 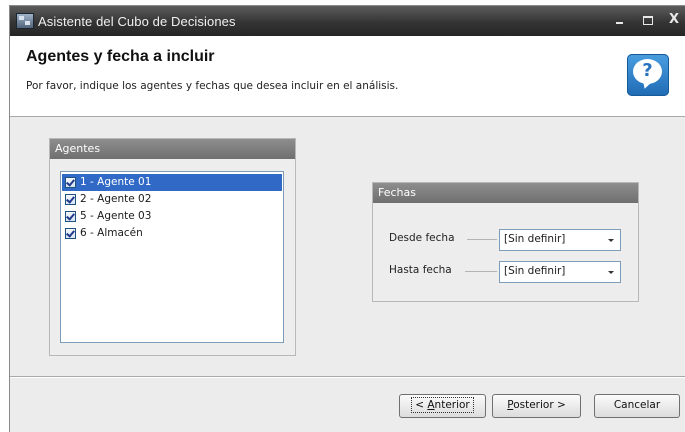 I want to click on anterior-button: < Anterior, so click(x=442, y=406).